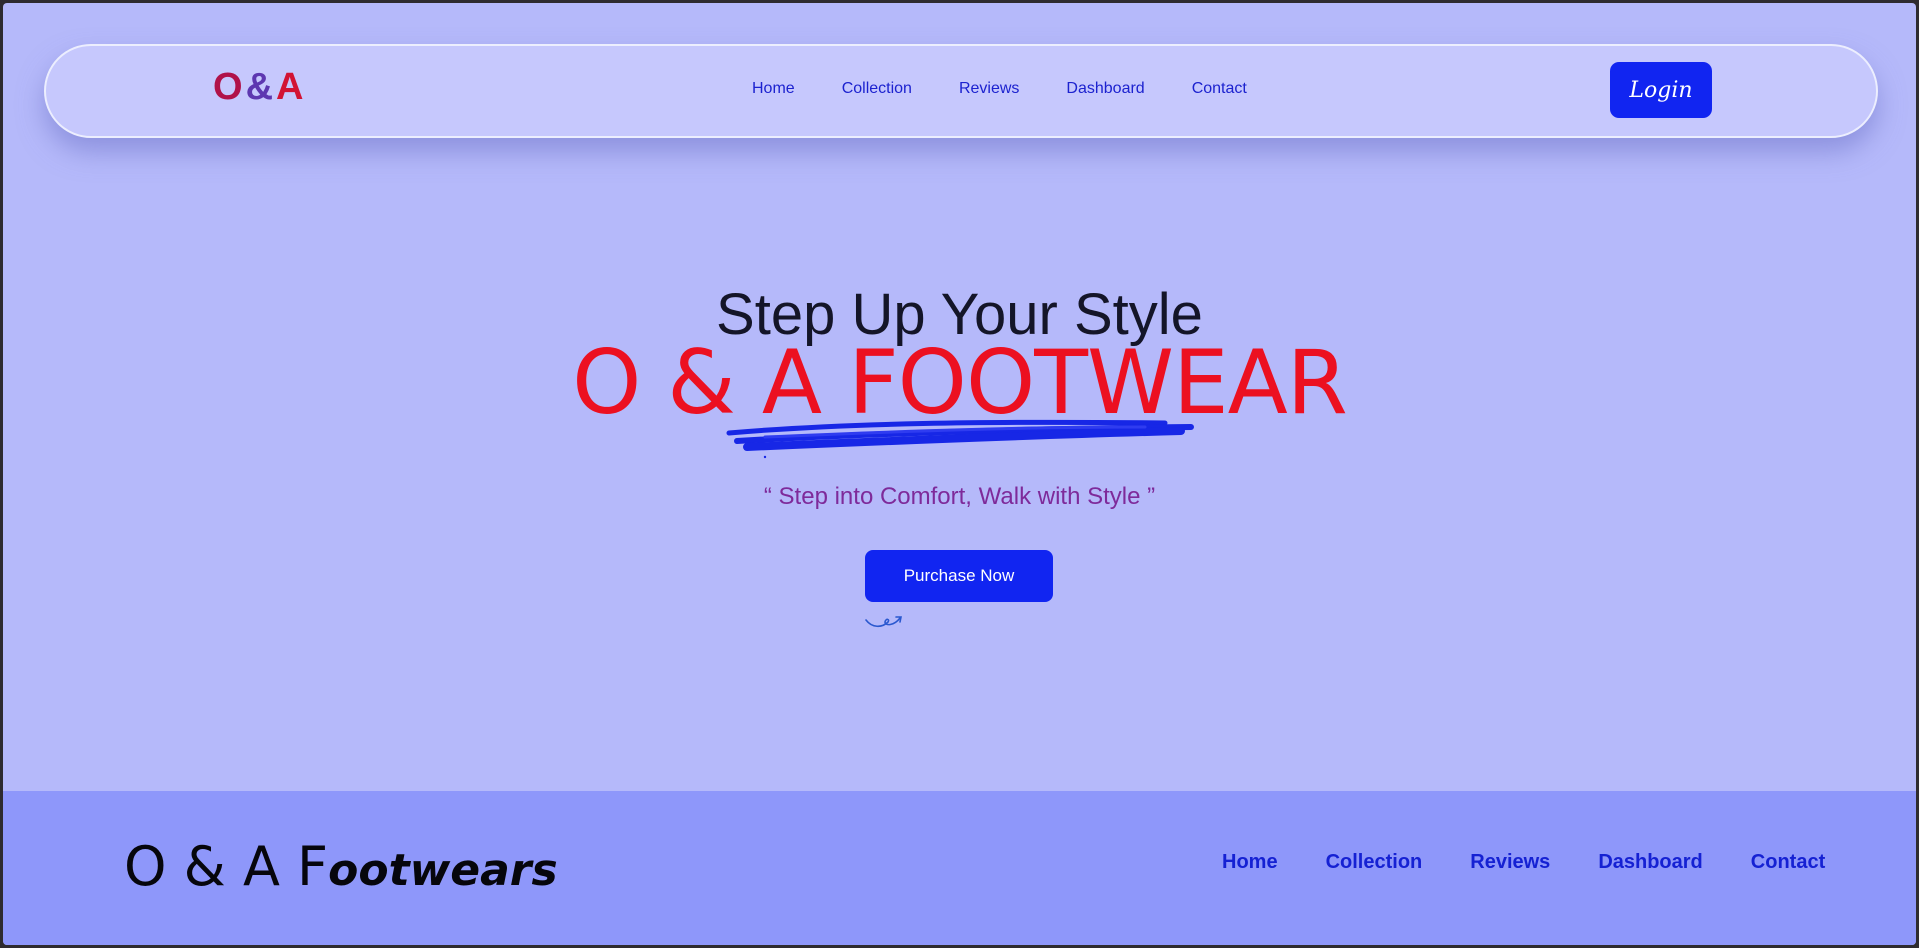 This screenshot has height=948, width=1919. Describe the element at coordinates (1250, 862) in the screenshot. I see `footer-home-link: Home` at that location.